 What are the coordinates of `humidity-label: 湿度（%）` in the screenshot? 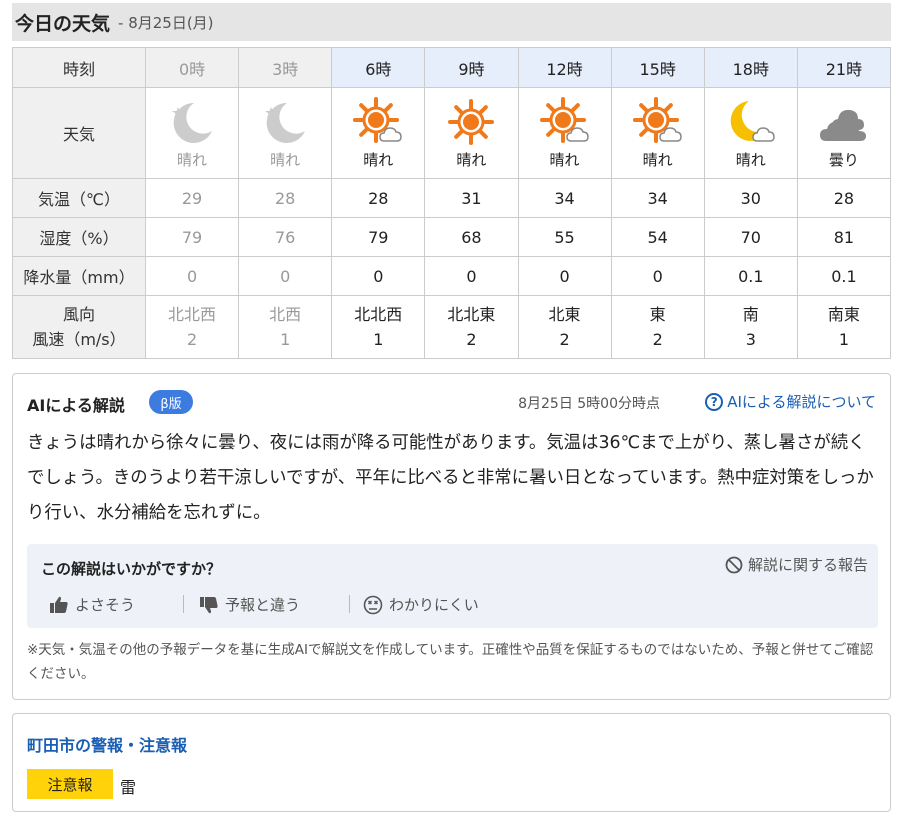 It's located at (79, 237).